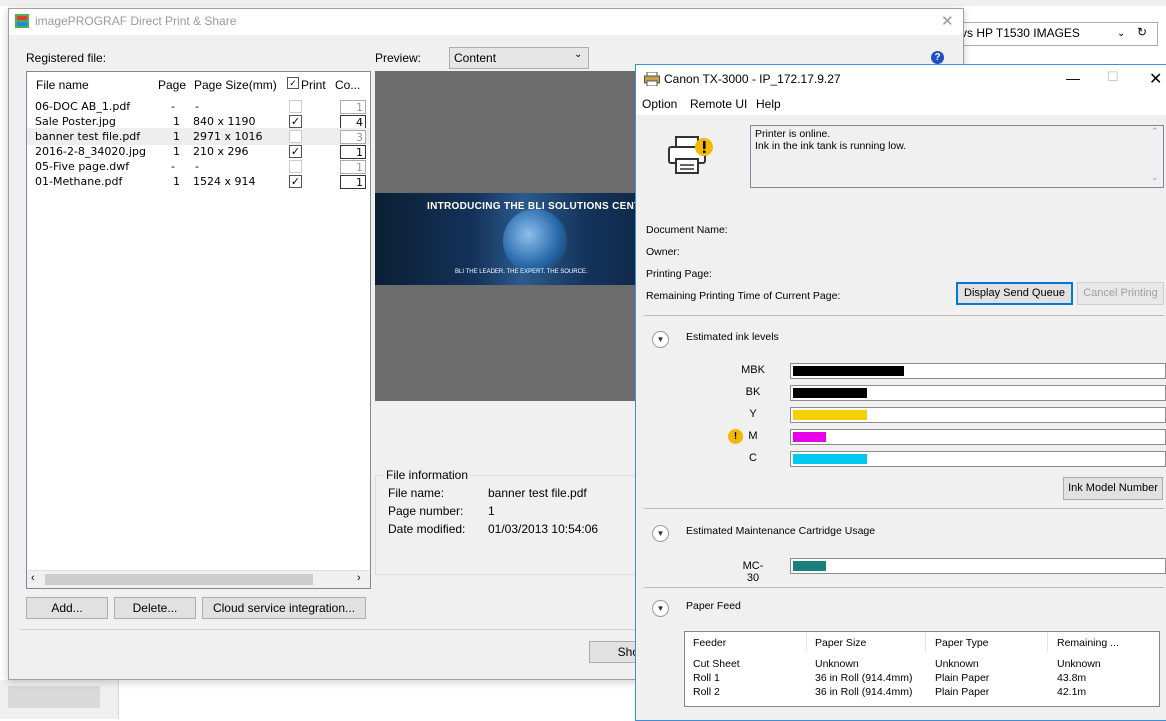 This screenshot has height=721, width=1166. What do you see at coordinates (660, 339) in the screenshot?
I see `collapse-ink-icon: ▼` at bounding box center [660, 339].